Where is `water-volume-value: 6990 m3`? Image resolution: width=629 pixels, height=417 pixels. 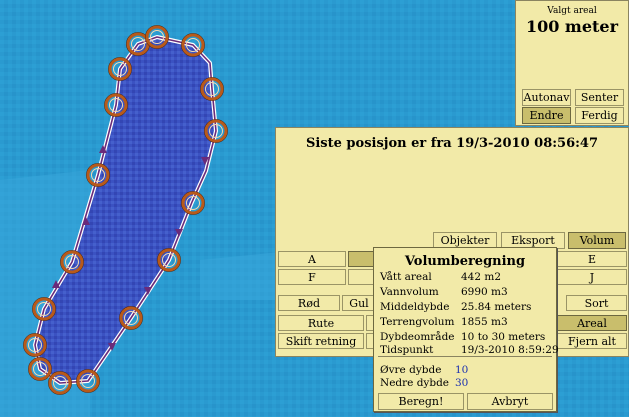
water-volume-value: 6990 m3 is located at coordinates (484, 292).